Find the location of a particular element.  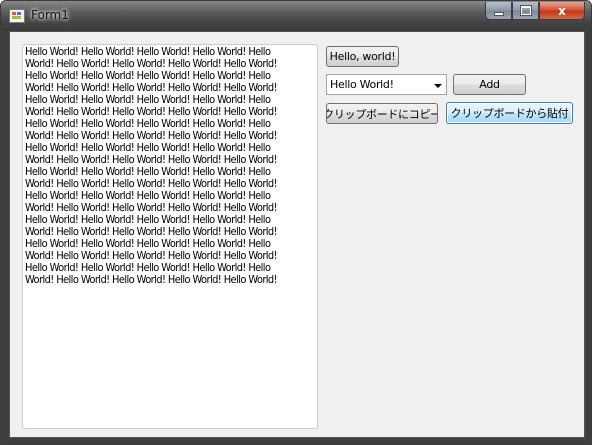

maximize-icon is located at coordinates (525, 10).